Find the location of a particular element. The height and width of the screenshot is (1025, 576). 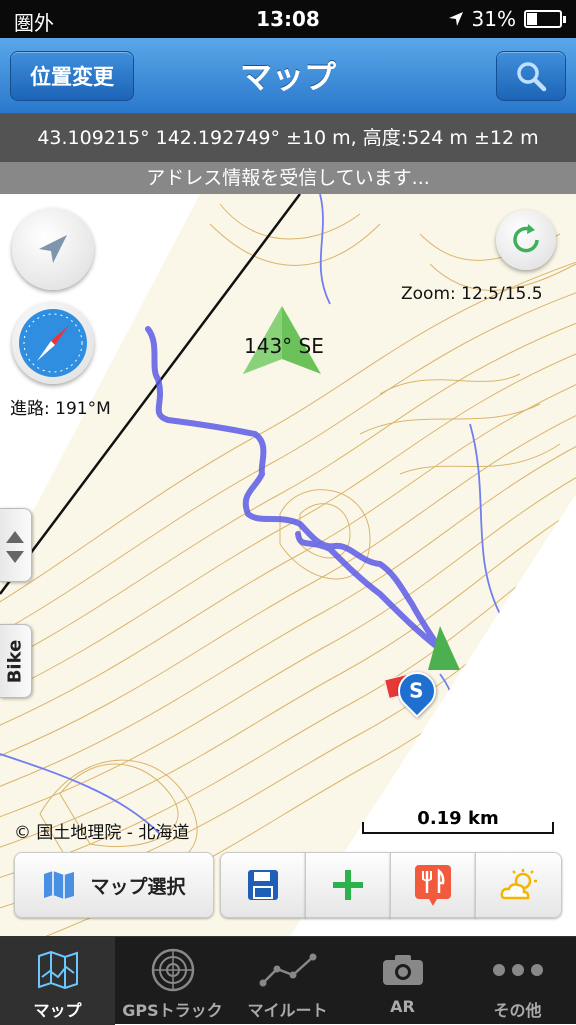

map-select-label: マップ選択 is located at coordinates (138, 886).